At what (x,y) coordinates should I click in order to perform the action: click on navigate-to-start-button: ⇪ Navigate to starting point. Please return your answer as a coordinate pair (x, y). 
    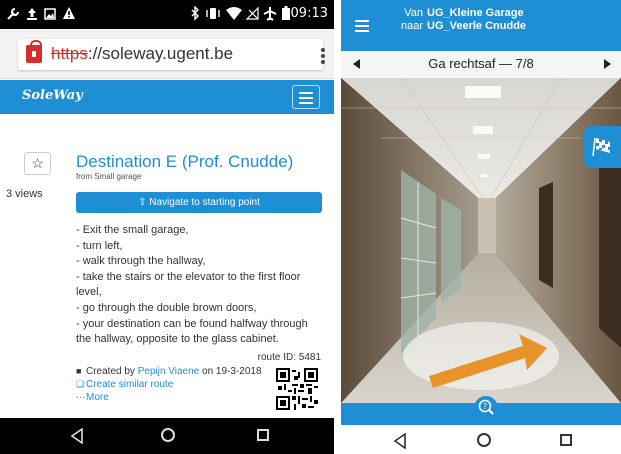
    Looking at the image, I should click on (199, 202).